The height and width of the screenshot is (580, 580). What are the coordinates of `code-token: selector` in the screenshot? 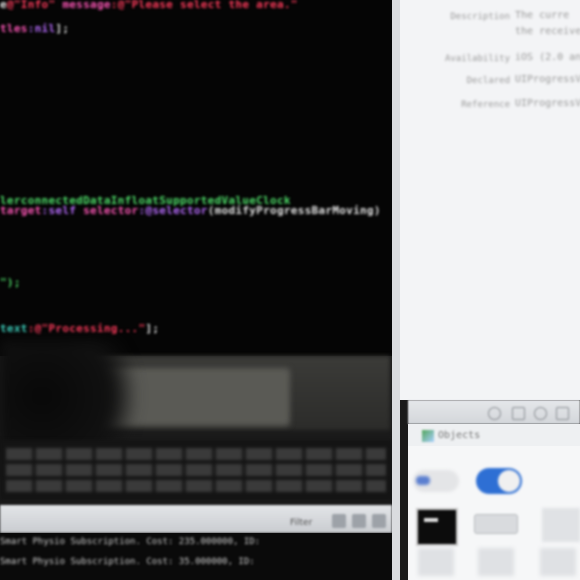 It's located at (107, 210).